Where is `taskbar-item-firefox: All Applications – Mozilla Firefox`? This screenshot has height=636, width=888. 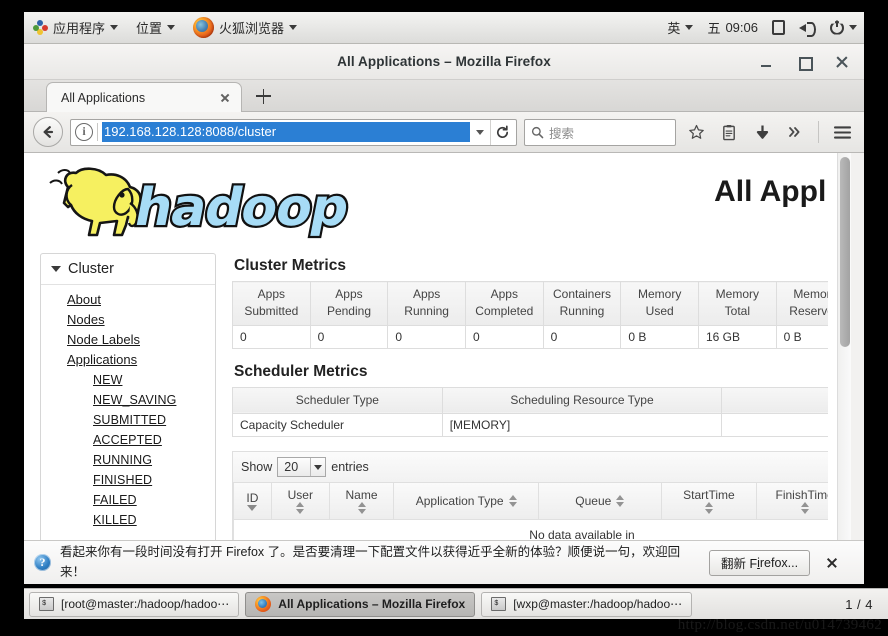 taskbar-item-firefox: All Applications – Mozilla Firefox is located at coordinates (360, 604).